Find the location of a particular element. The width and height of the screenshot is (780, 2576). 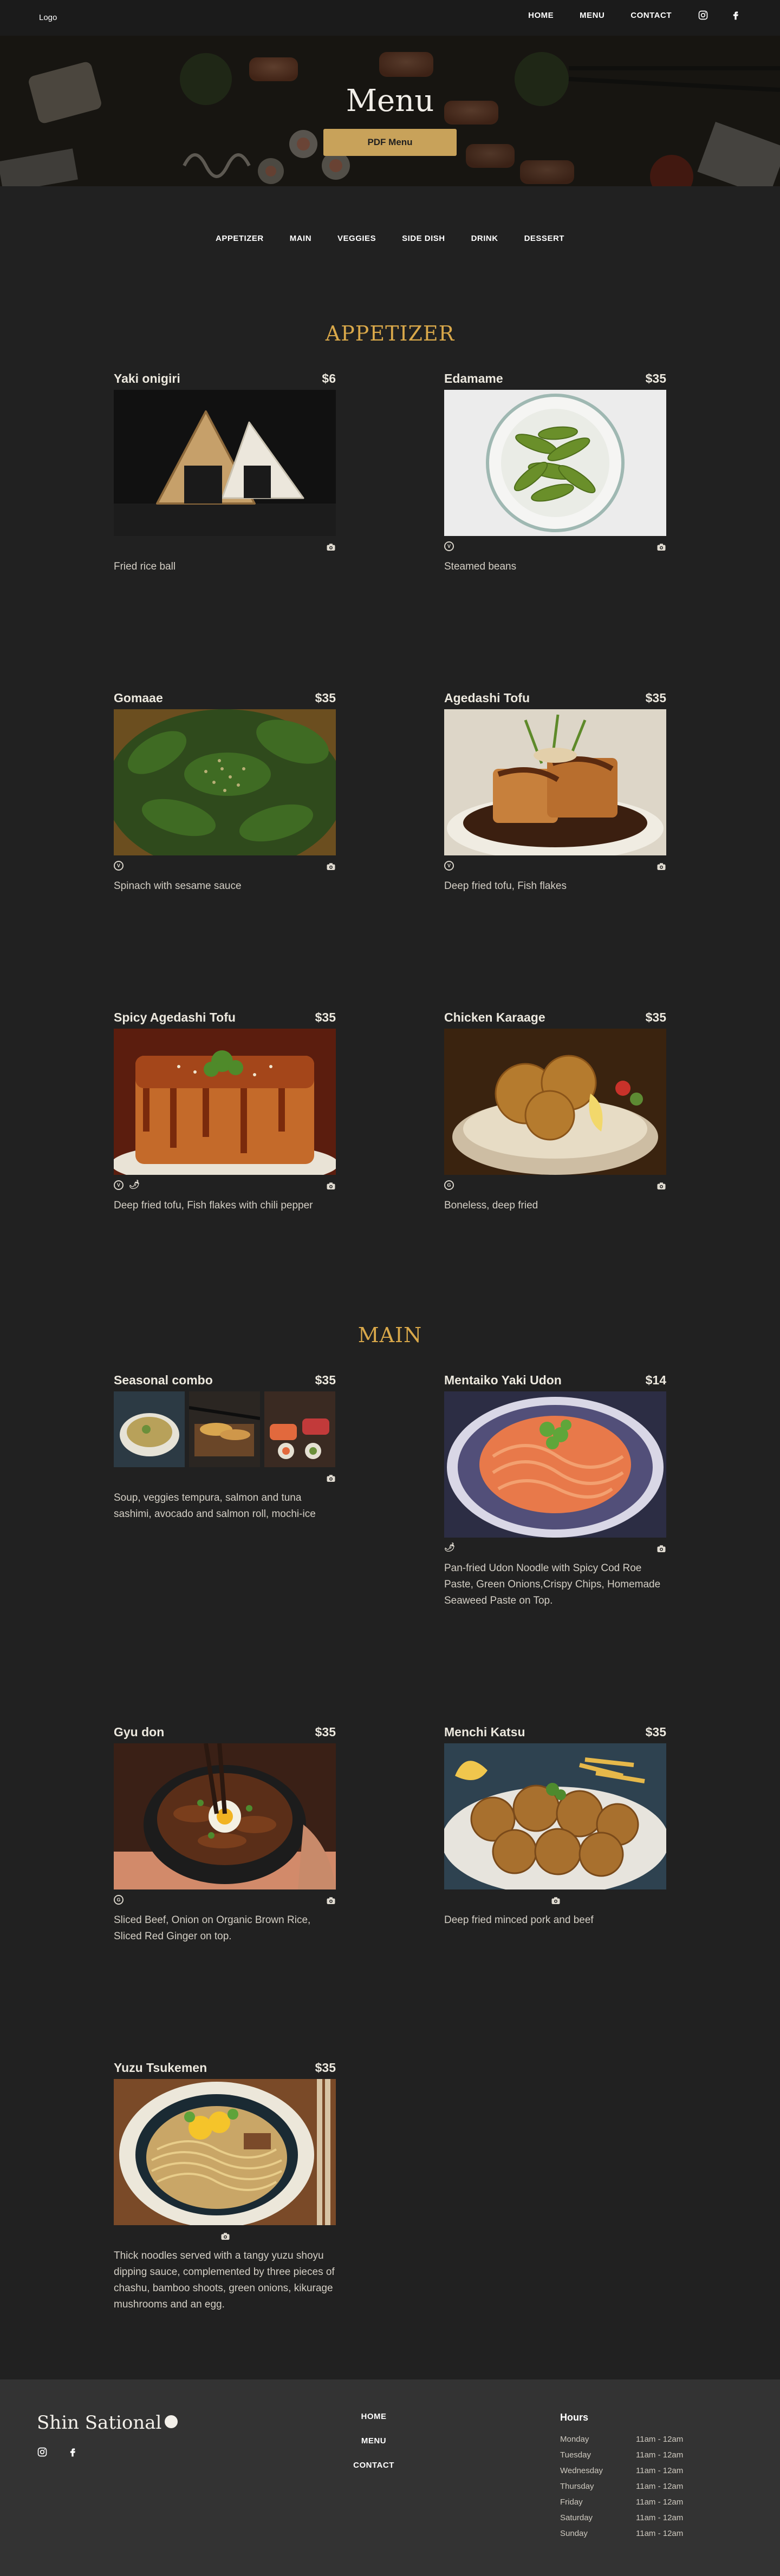

hours-day: Monday is located at coordinates (574, 2439).